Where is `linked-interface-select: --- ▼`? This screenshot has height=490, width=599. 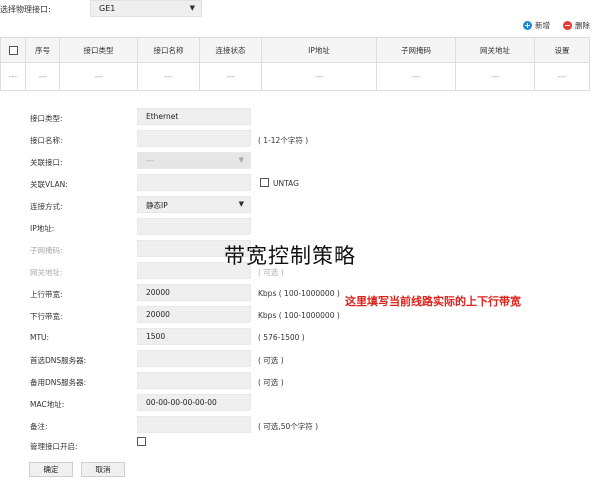 linked-interface-select: --- ▼ is located at coordinates (194, 160).